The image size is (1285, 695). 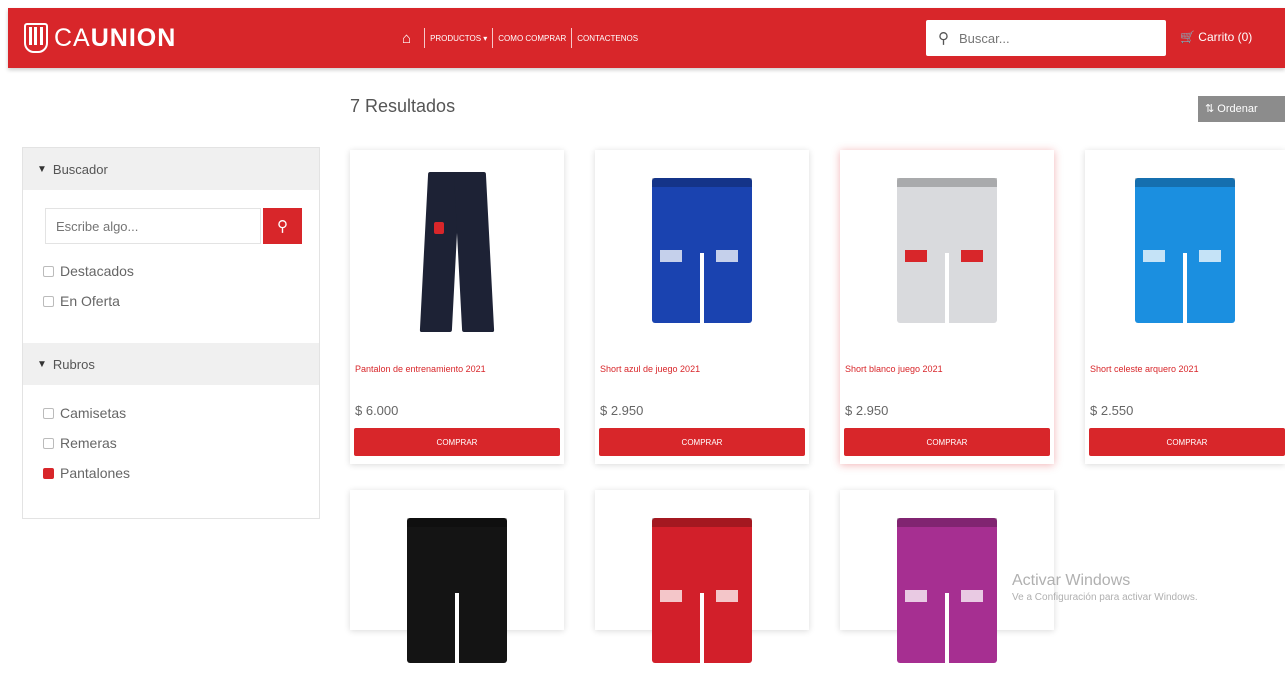 I want to click on buscador-title: Buscador, so click(x=80, y=169).